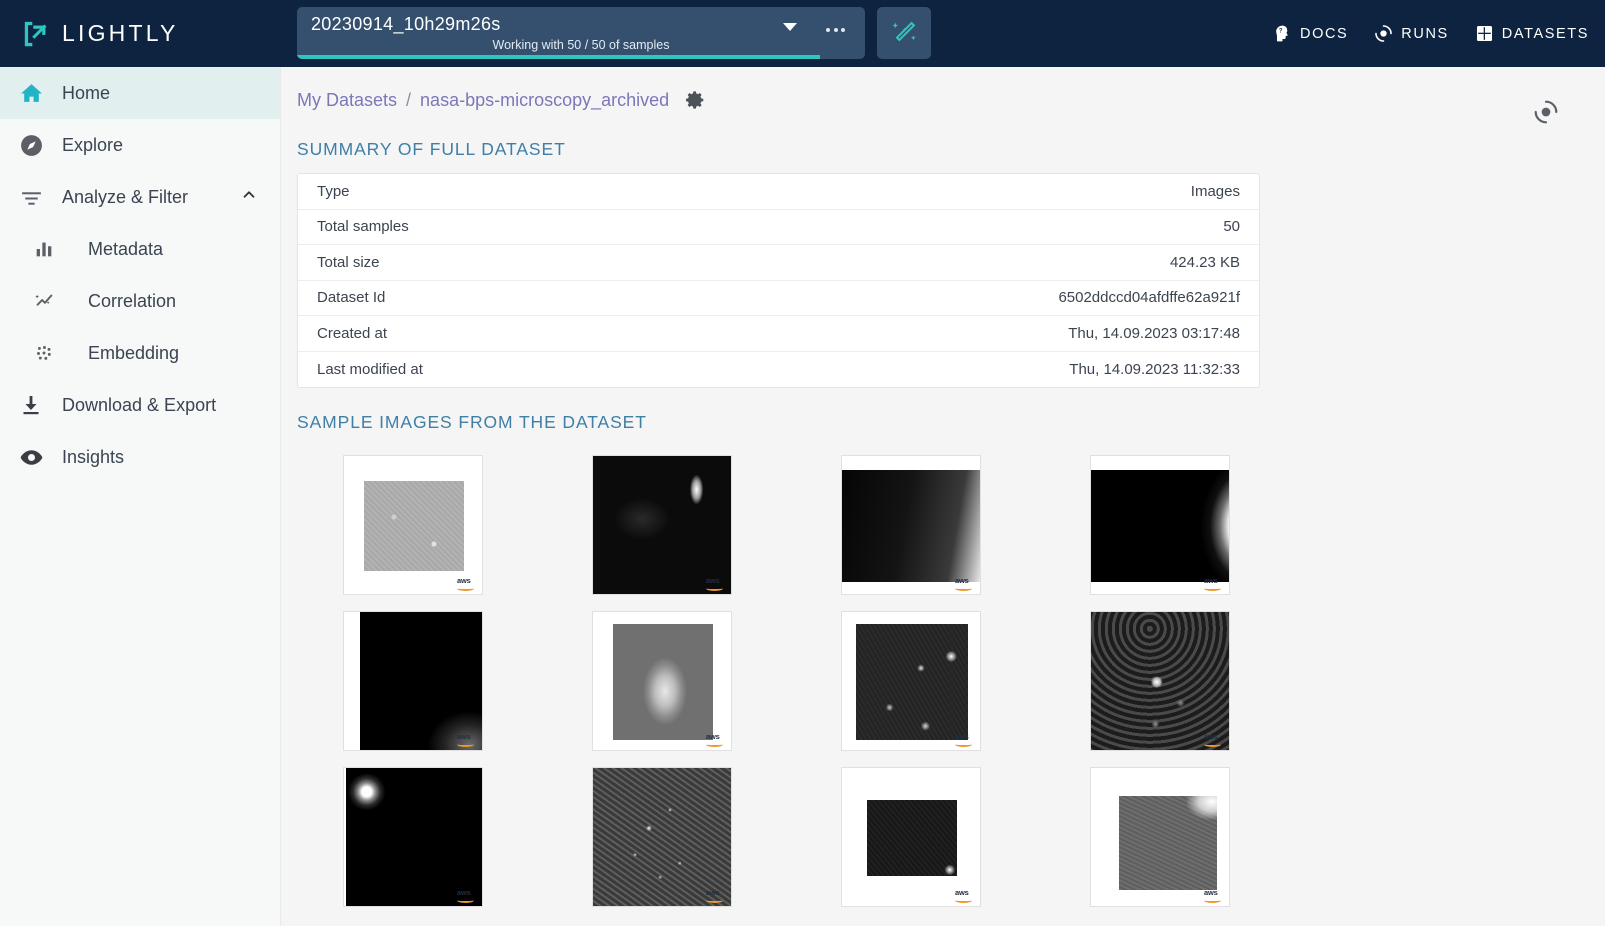 The height and width of the screenshot is (926, 1605). Describe the element at coordinates (790, 27) in the screenshot. I see `chevron-down-icon` at that location.